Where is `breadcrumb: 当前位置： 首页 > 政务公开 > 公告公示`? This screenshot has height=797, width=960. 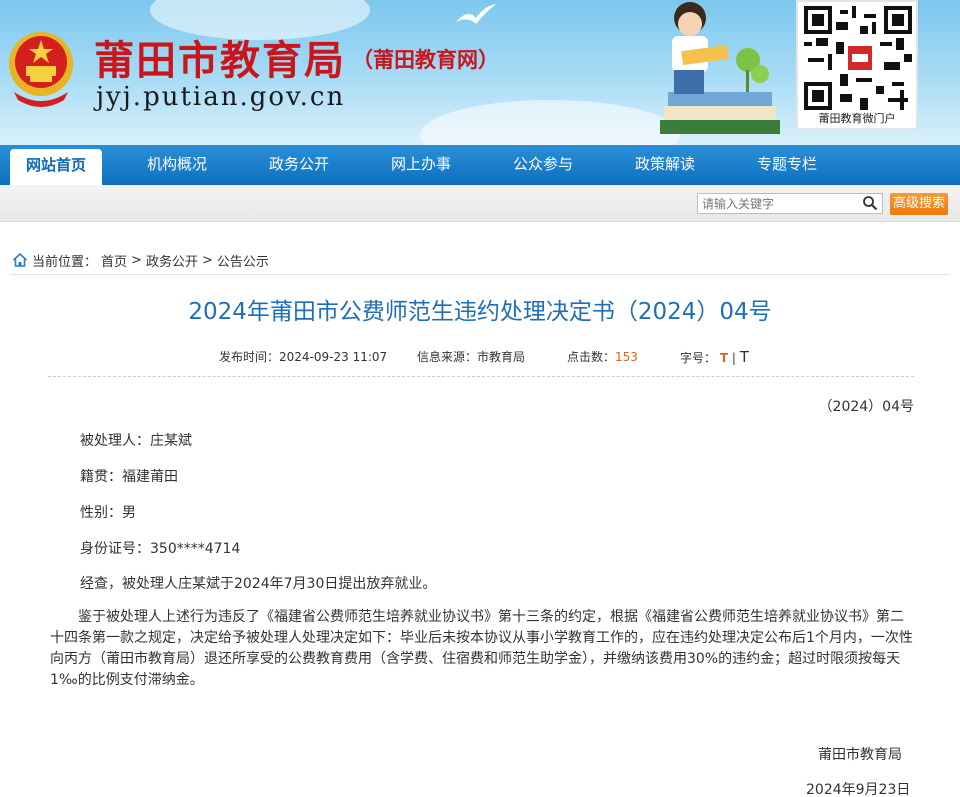 breadcrumb: 当前位置： 首页 > 政务公开 > 公告公示 is located at coordinates (142, 260).